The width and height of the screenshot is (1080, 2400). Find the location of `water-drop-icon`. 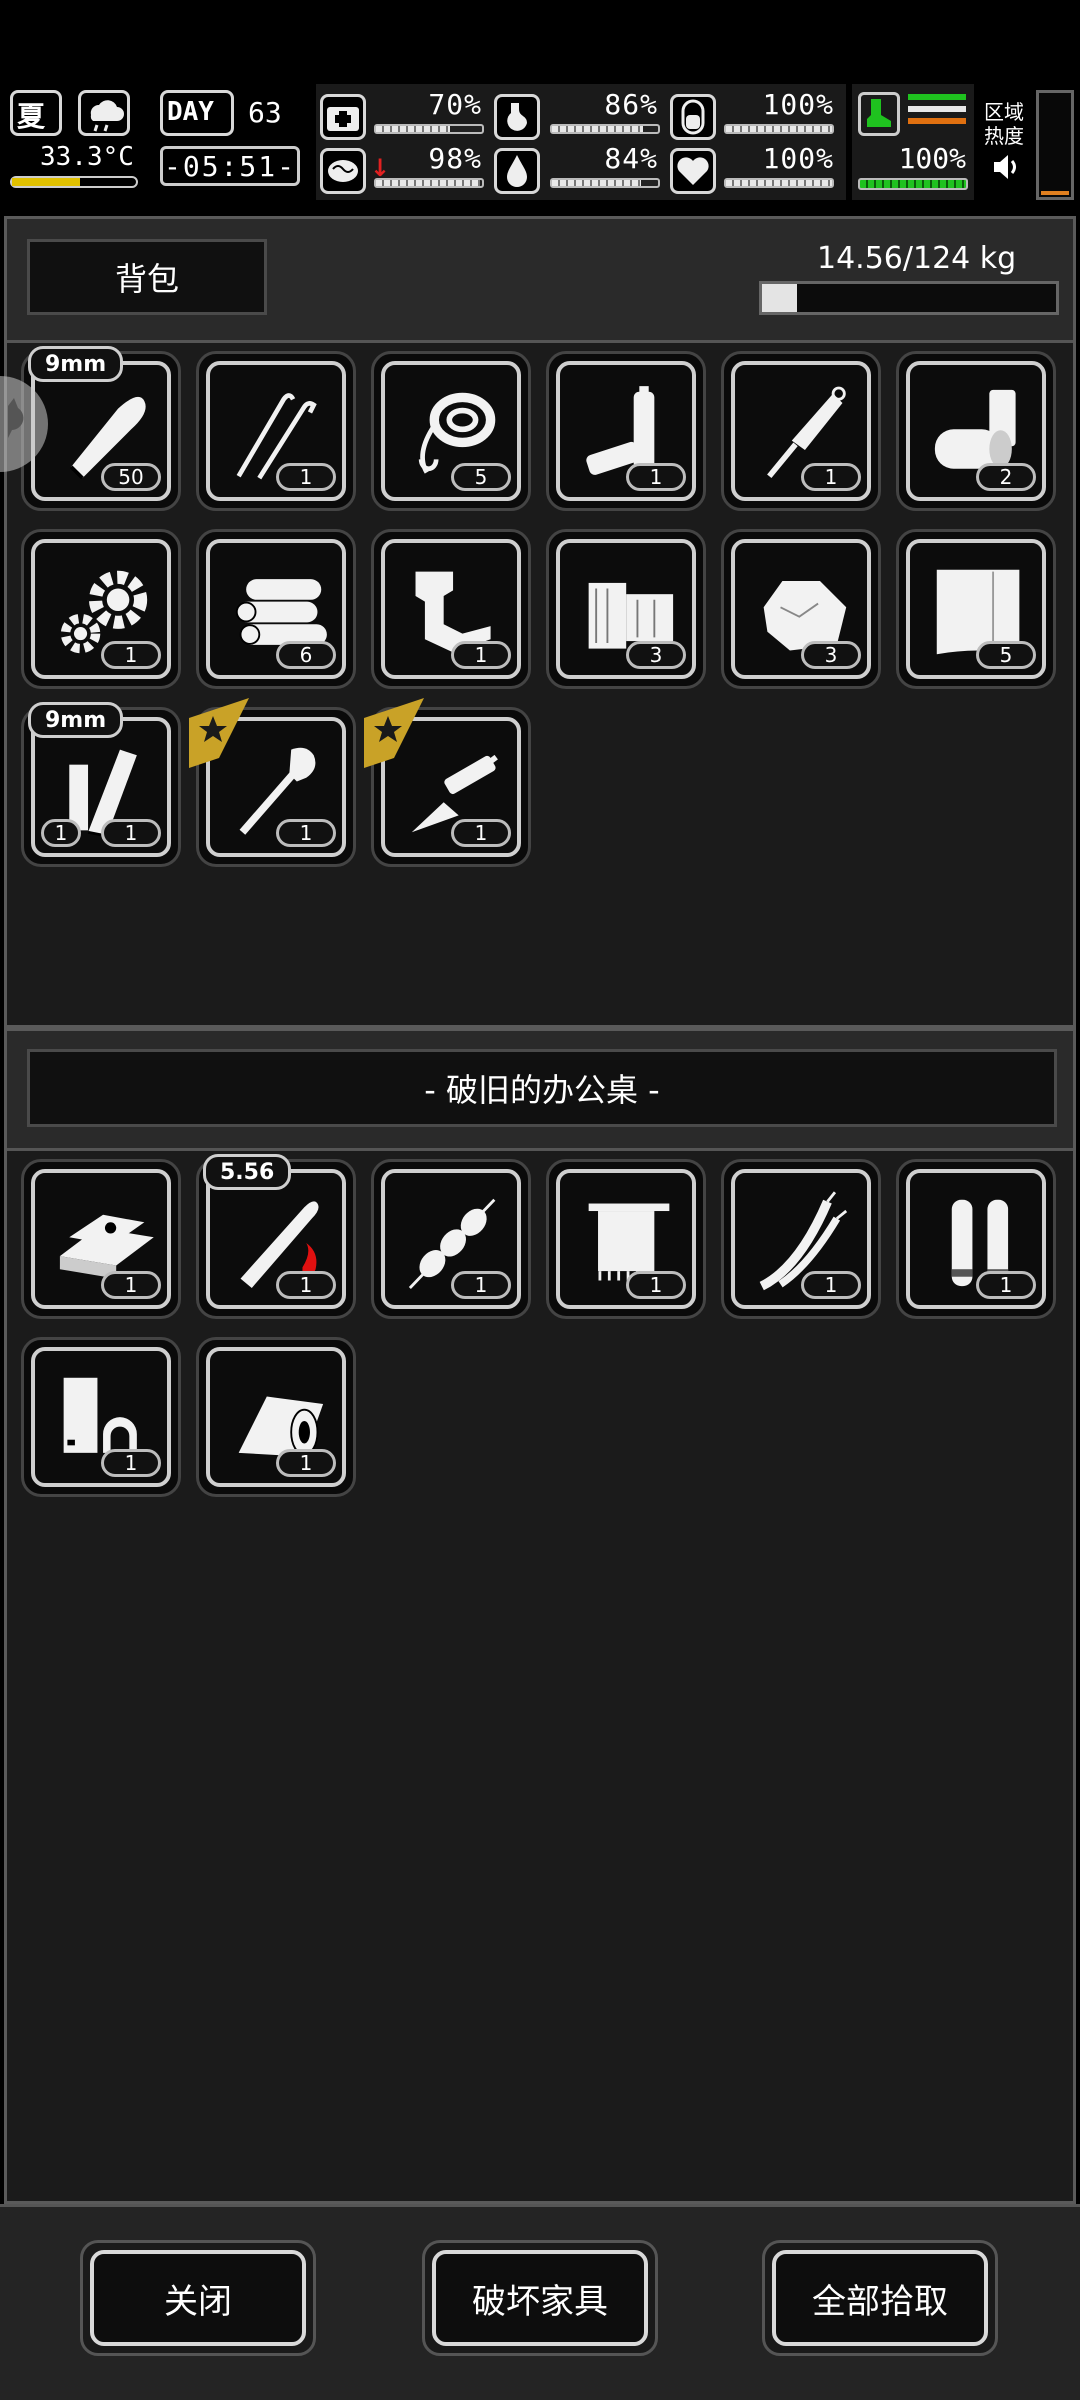

water-drop-icon is located at coordinates (517, 171).